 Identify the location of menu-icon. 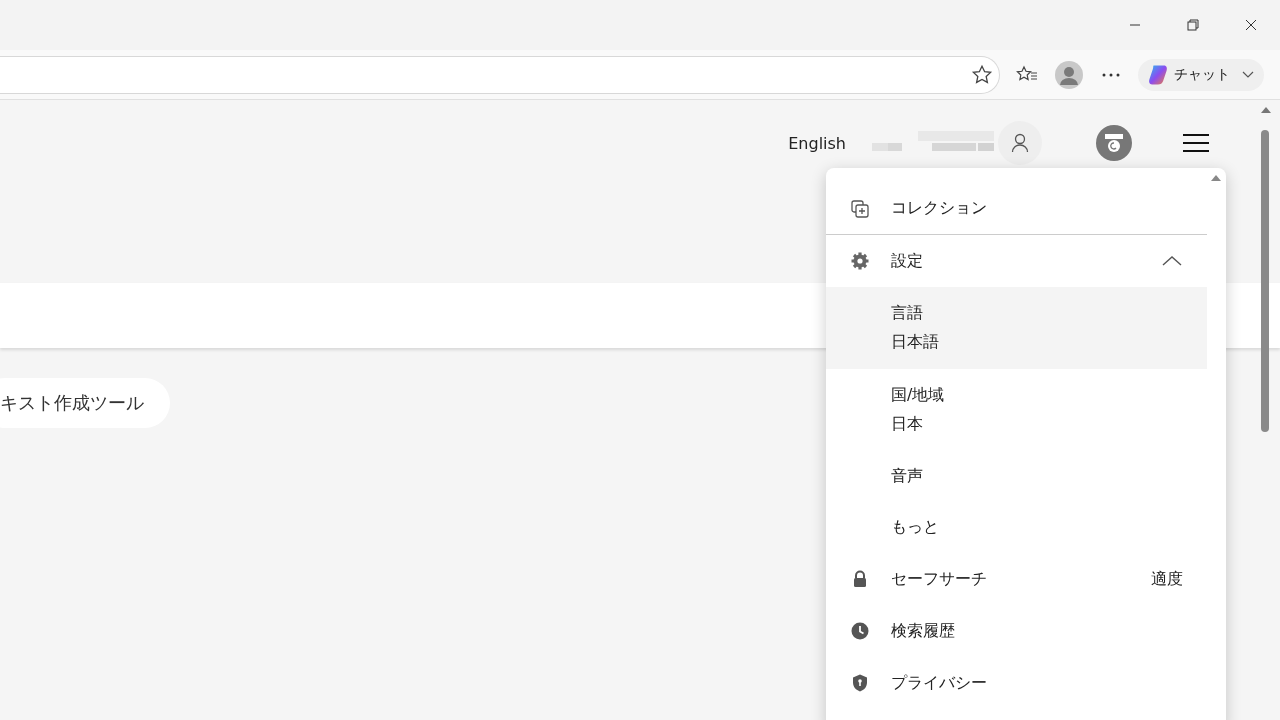
(1196, 143).